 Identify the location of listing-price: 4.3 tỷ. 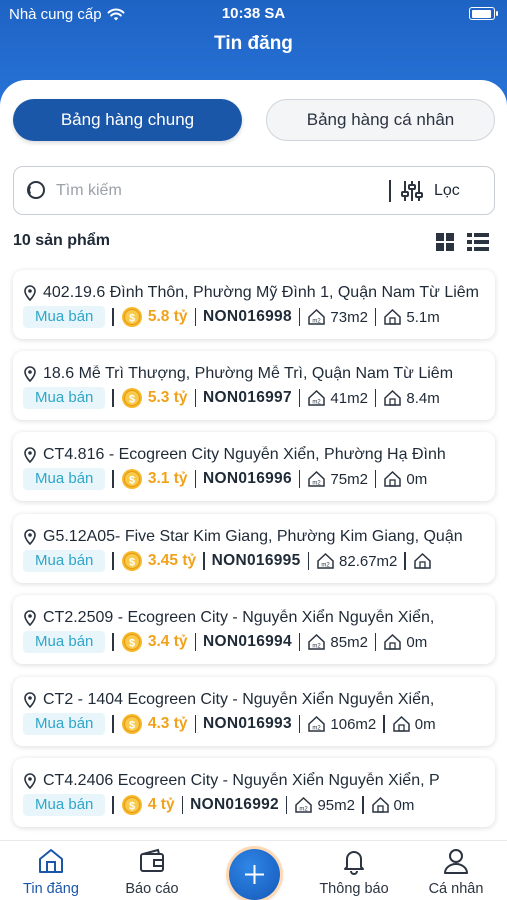
(167, 723).